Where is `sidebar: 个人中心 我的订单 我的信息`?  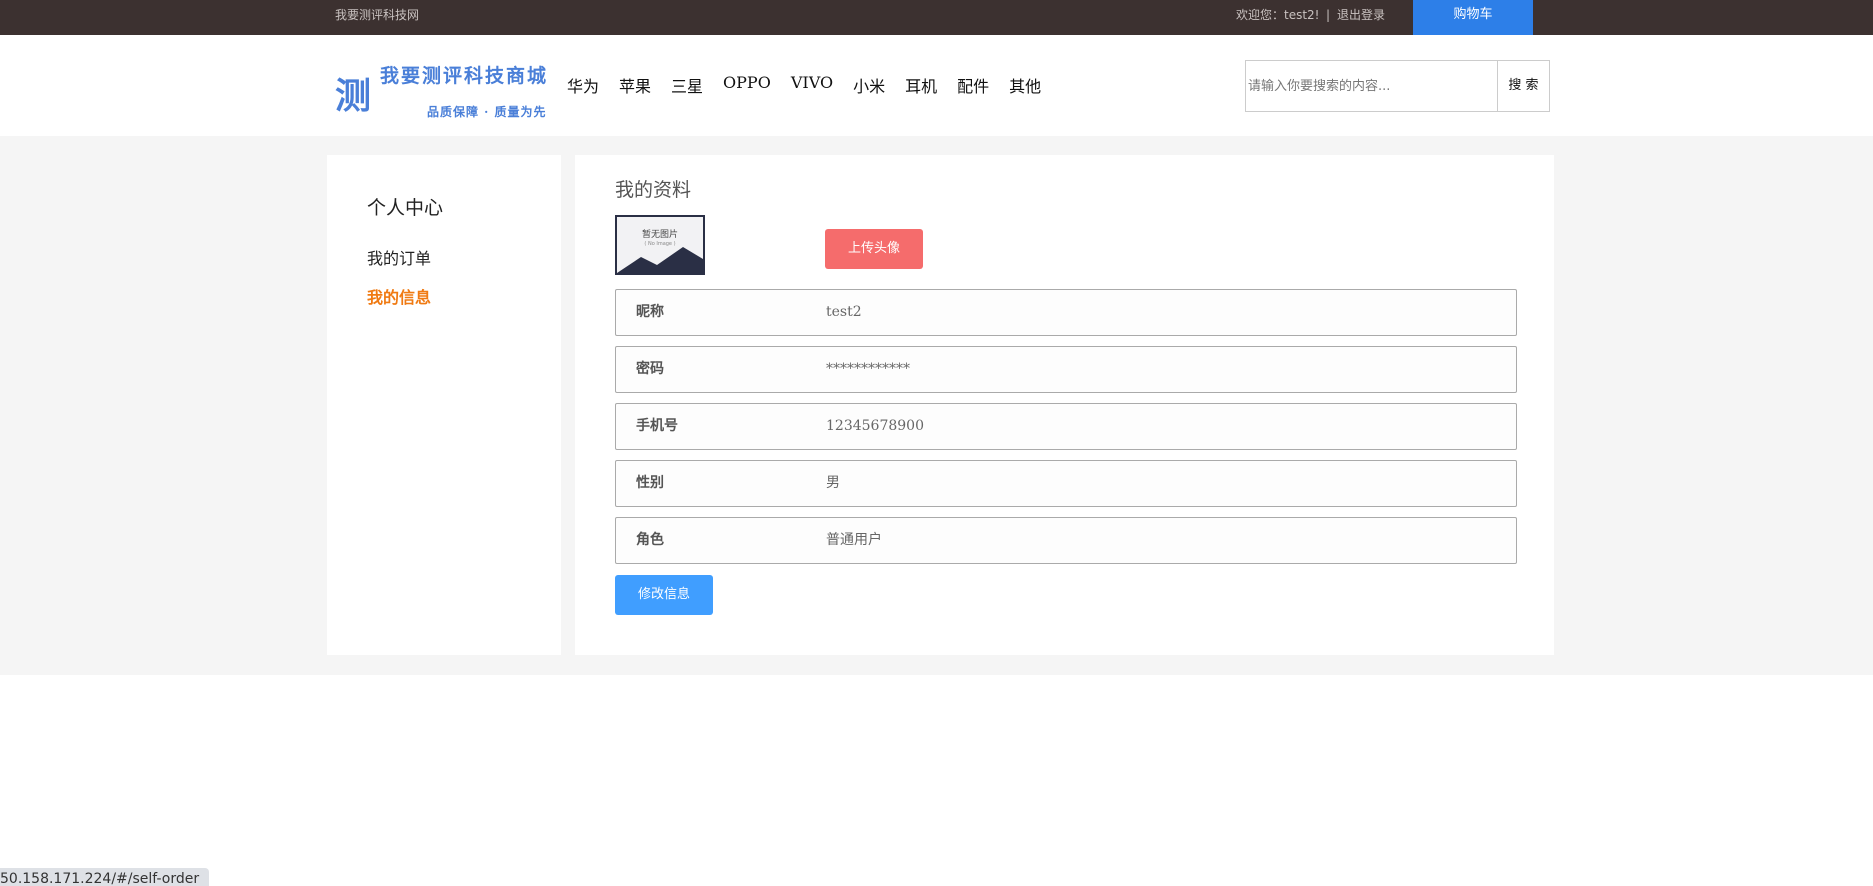
sidebar: 个人中心 我的订单 我的信息 is located at coordinates (444, 405).